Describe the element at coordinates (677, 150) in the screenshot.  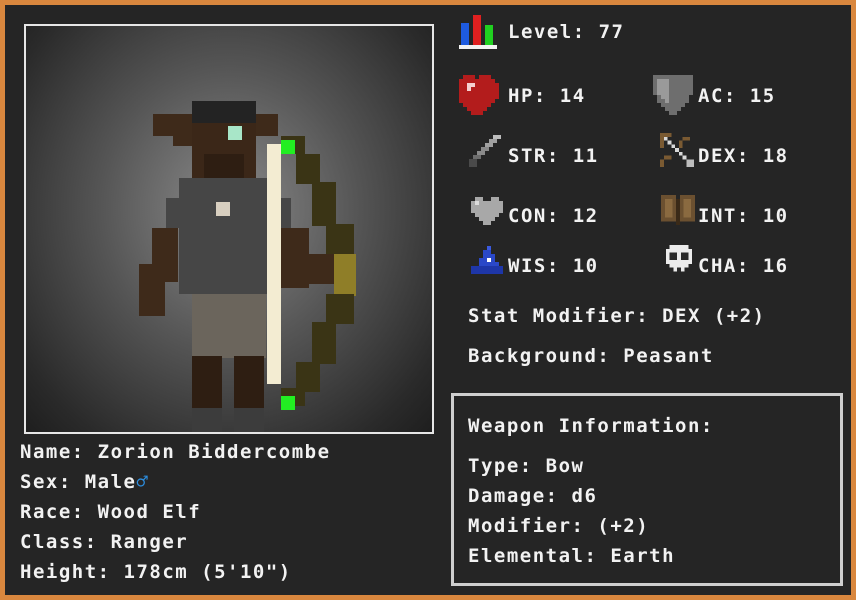
I see `bow-arrow-icon` at that location.